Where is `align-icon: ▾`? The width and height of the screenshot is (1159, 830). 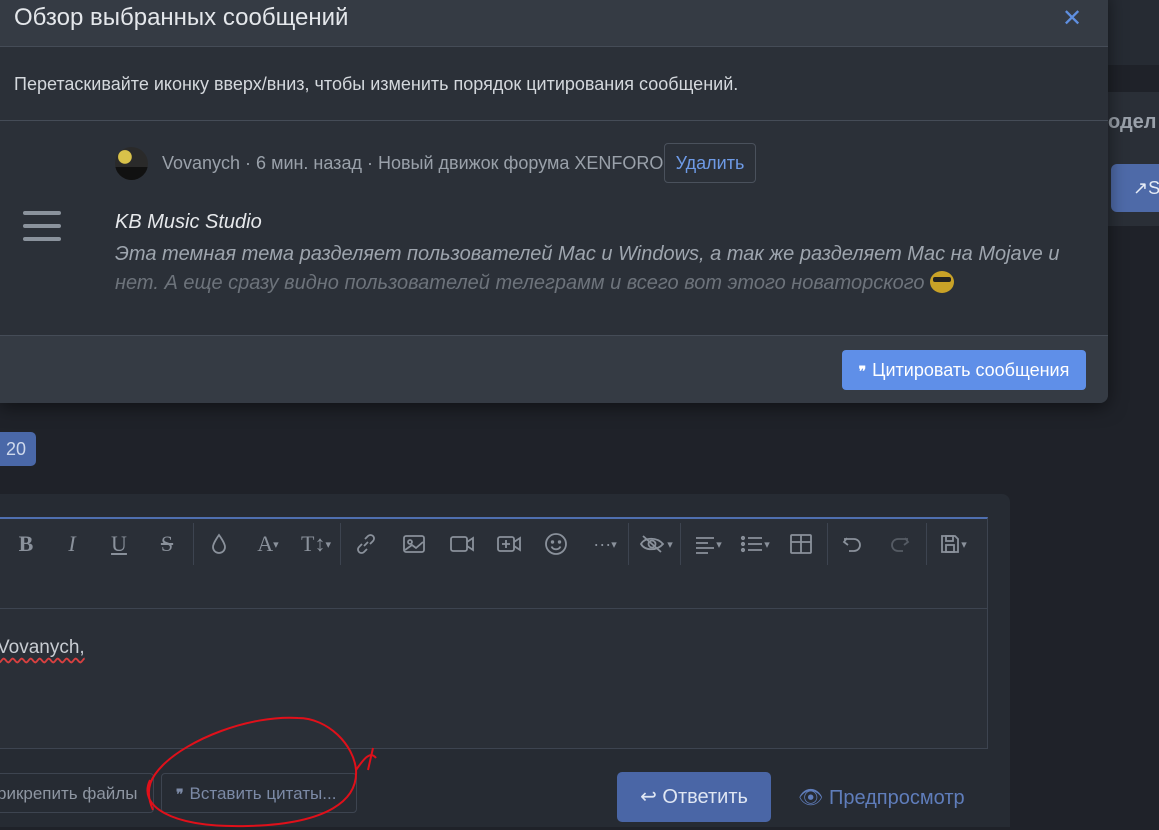
align-icon: ▾ is located at coordinates (708, 544).